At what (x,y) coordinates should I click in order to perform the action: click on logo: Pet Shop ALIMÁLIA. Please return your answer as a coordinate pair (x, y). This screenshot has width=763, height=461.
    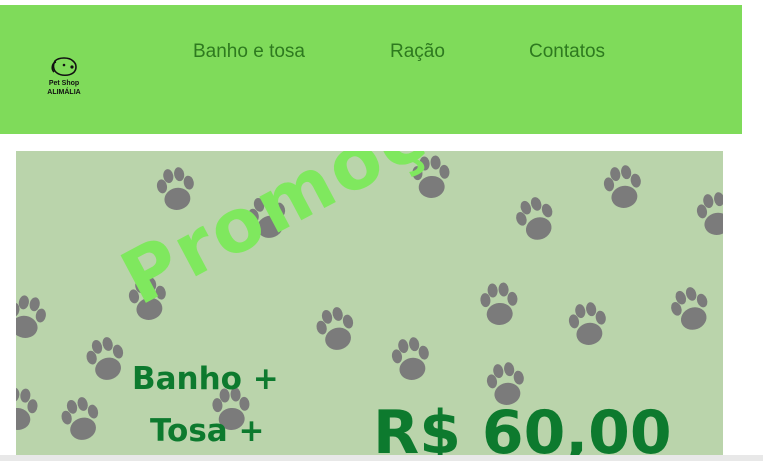
    Looking at the image, I should click on (64, 76).